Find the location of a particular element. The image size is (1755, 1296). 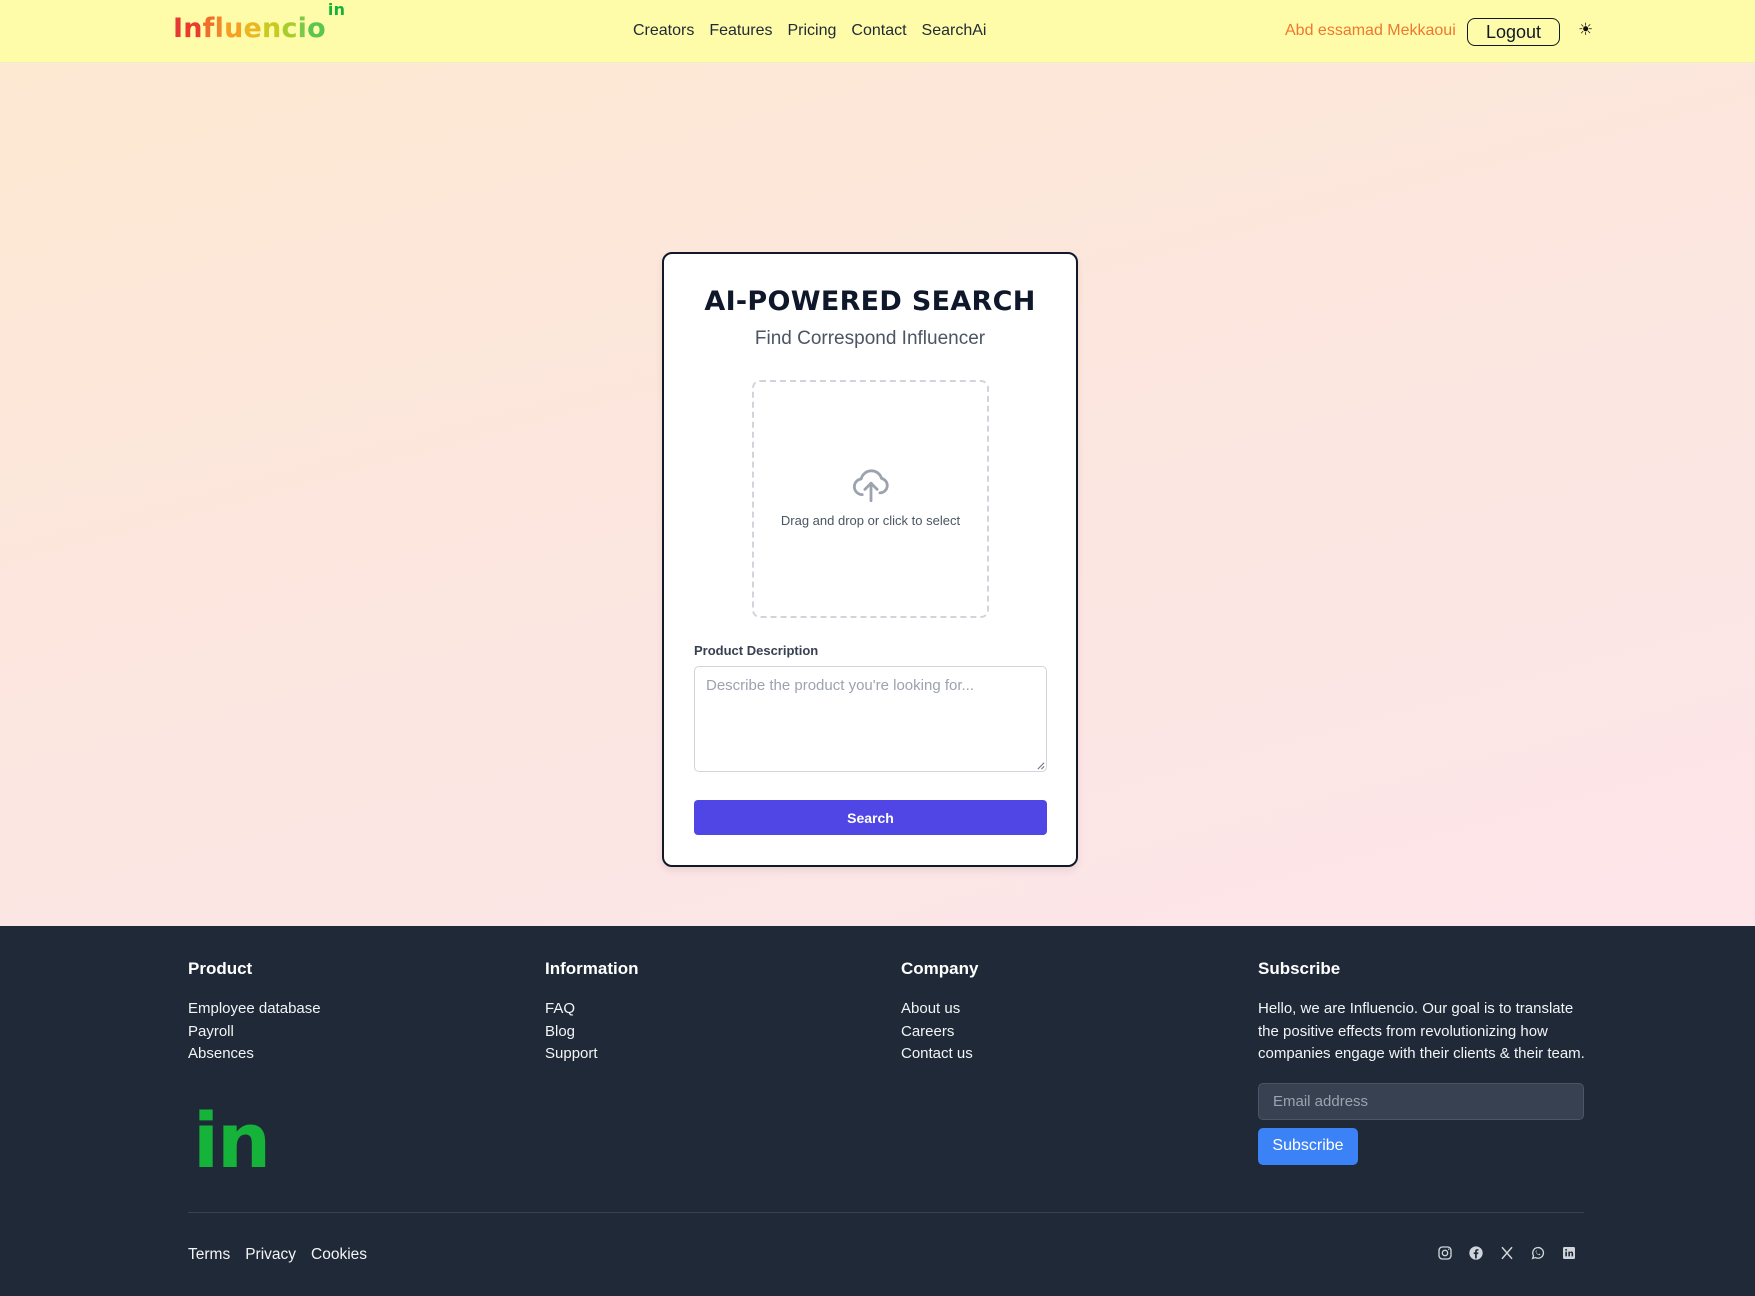

nav-link-searchai: SearchAi is located at coordinates (954, 31).